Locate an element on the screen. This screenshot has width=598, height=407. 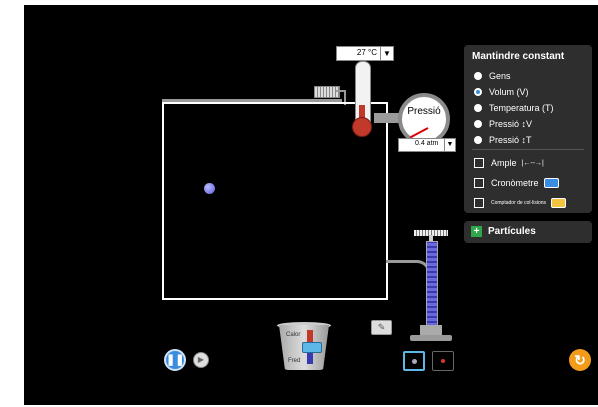
radio-label: Pressió ↕V is located at coordinates (511, 124).